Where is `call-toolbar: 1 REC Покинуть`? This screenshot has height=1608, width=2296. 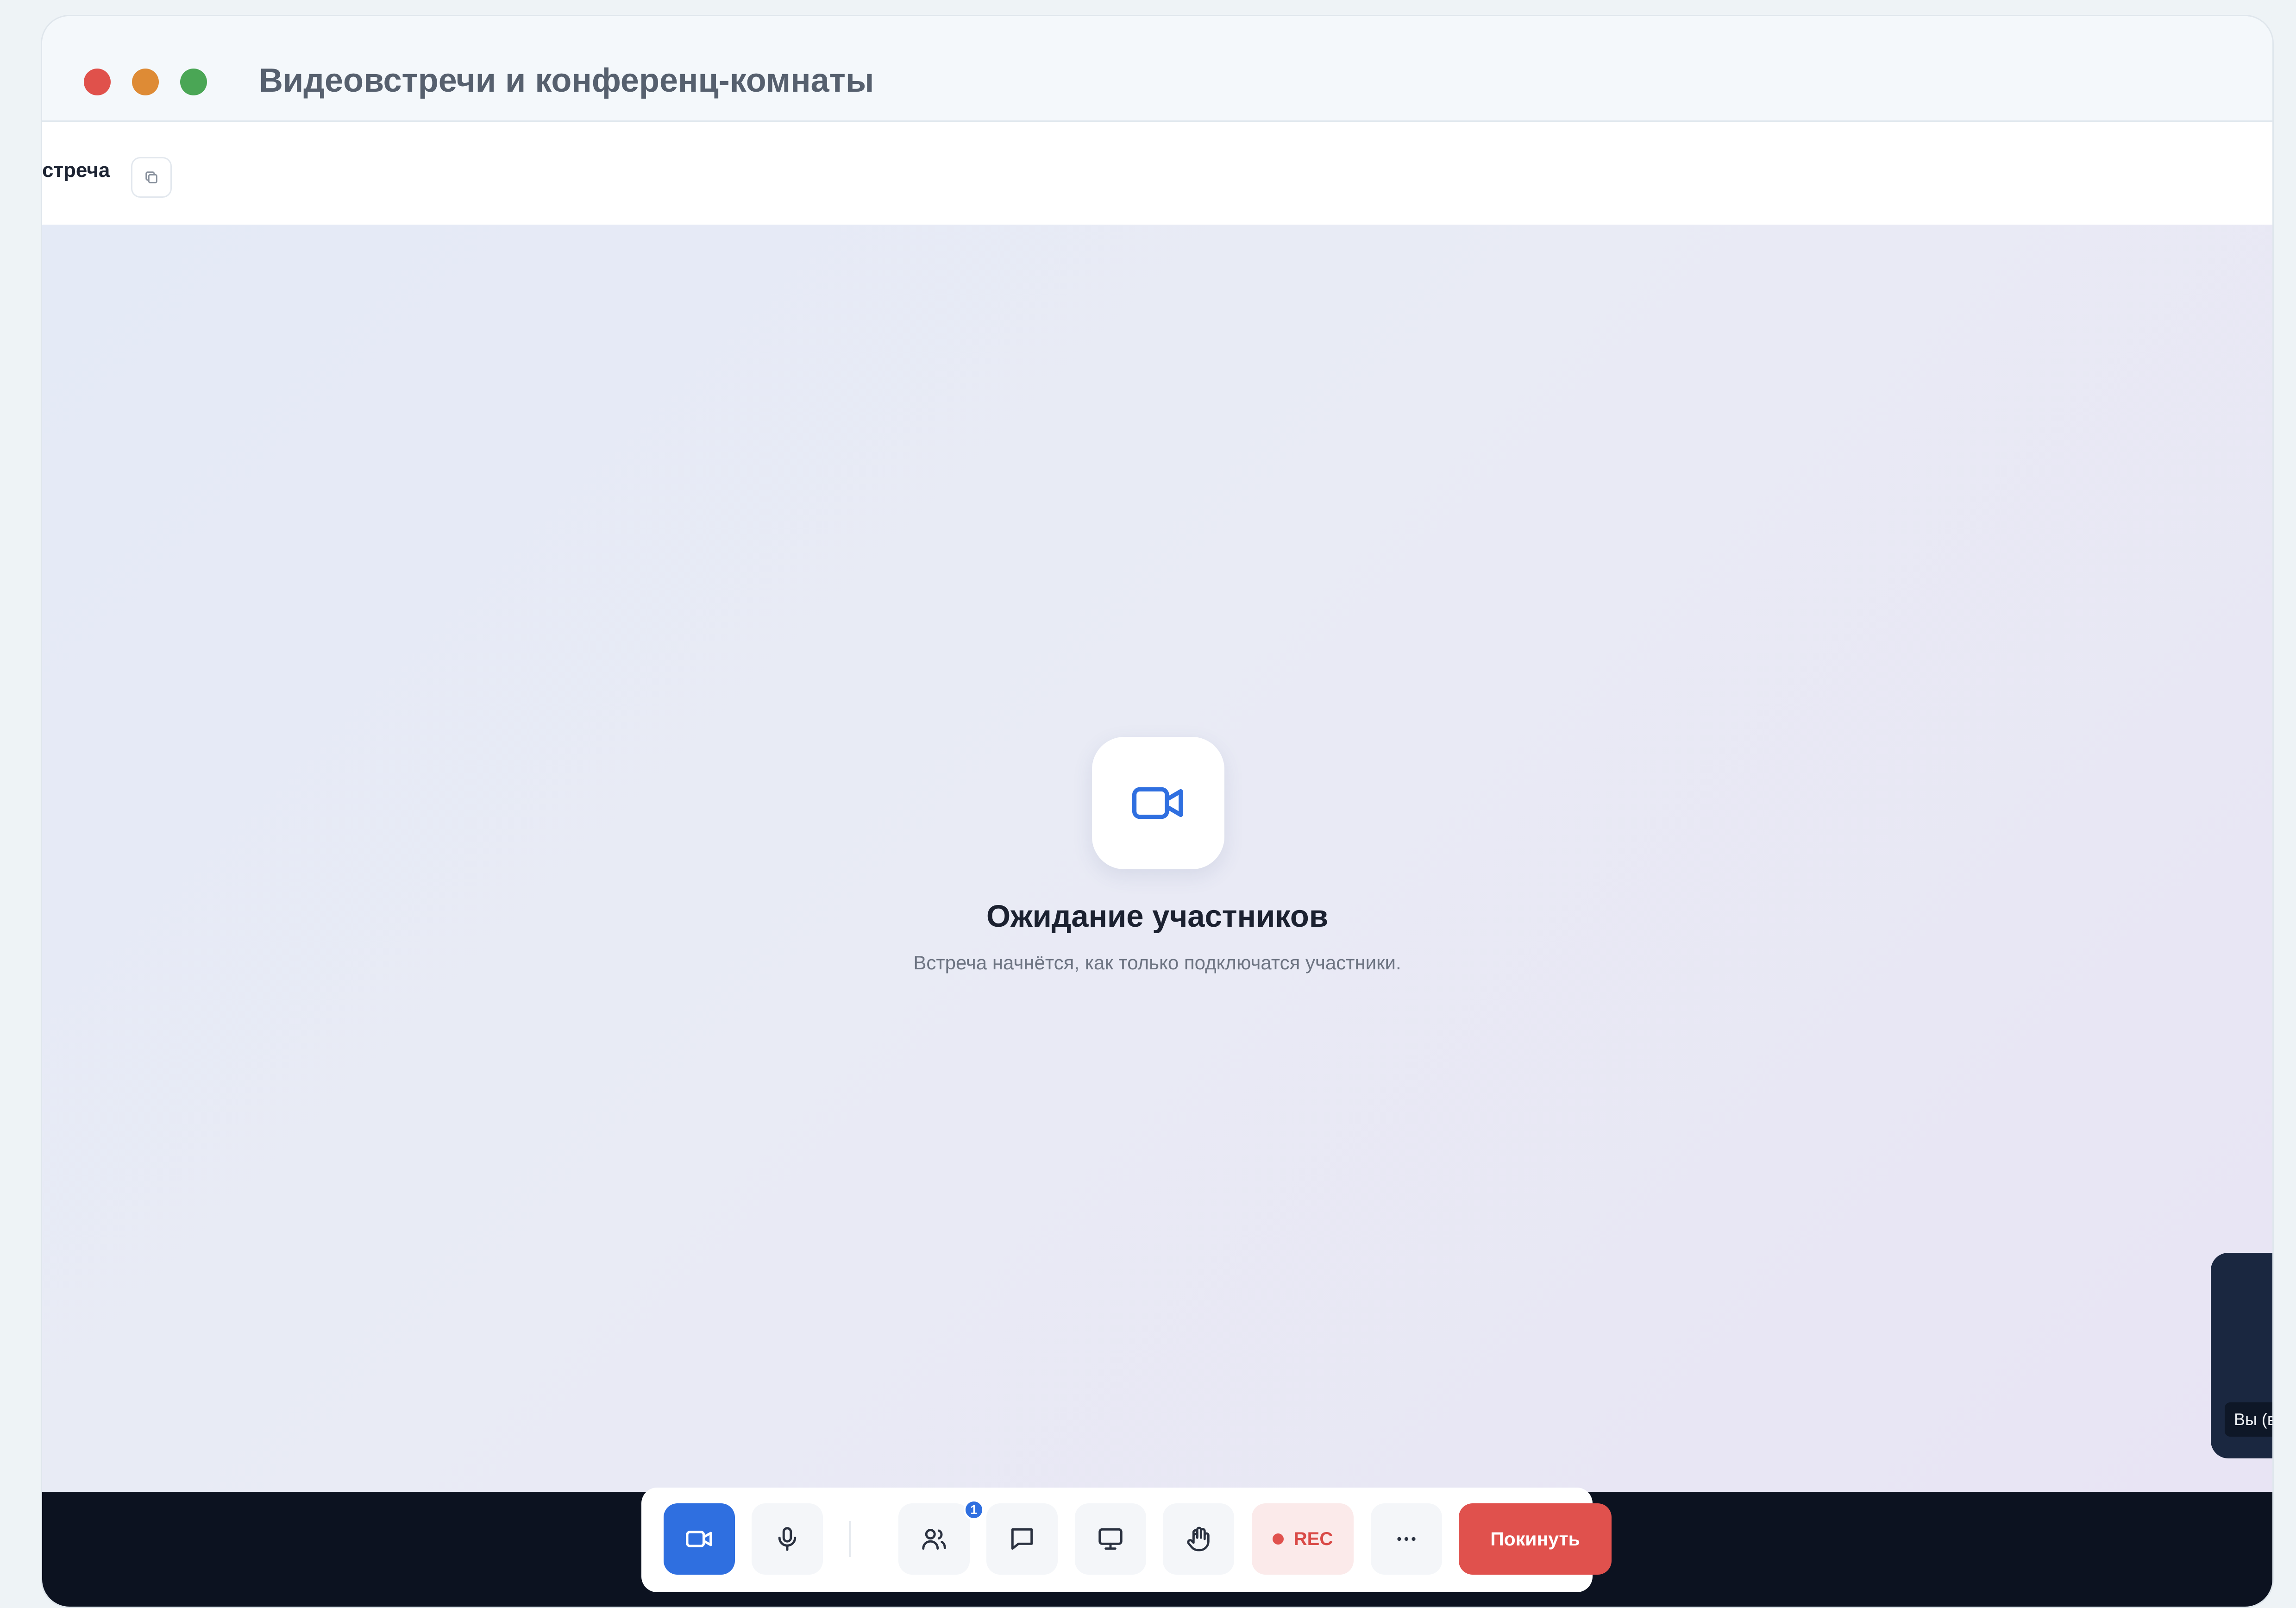 call-toolbar: 1 REC Покинуть is located at coordinates (1126, 1540).